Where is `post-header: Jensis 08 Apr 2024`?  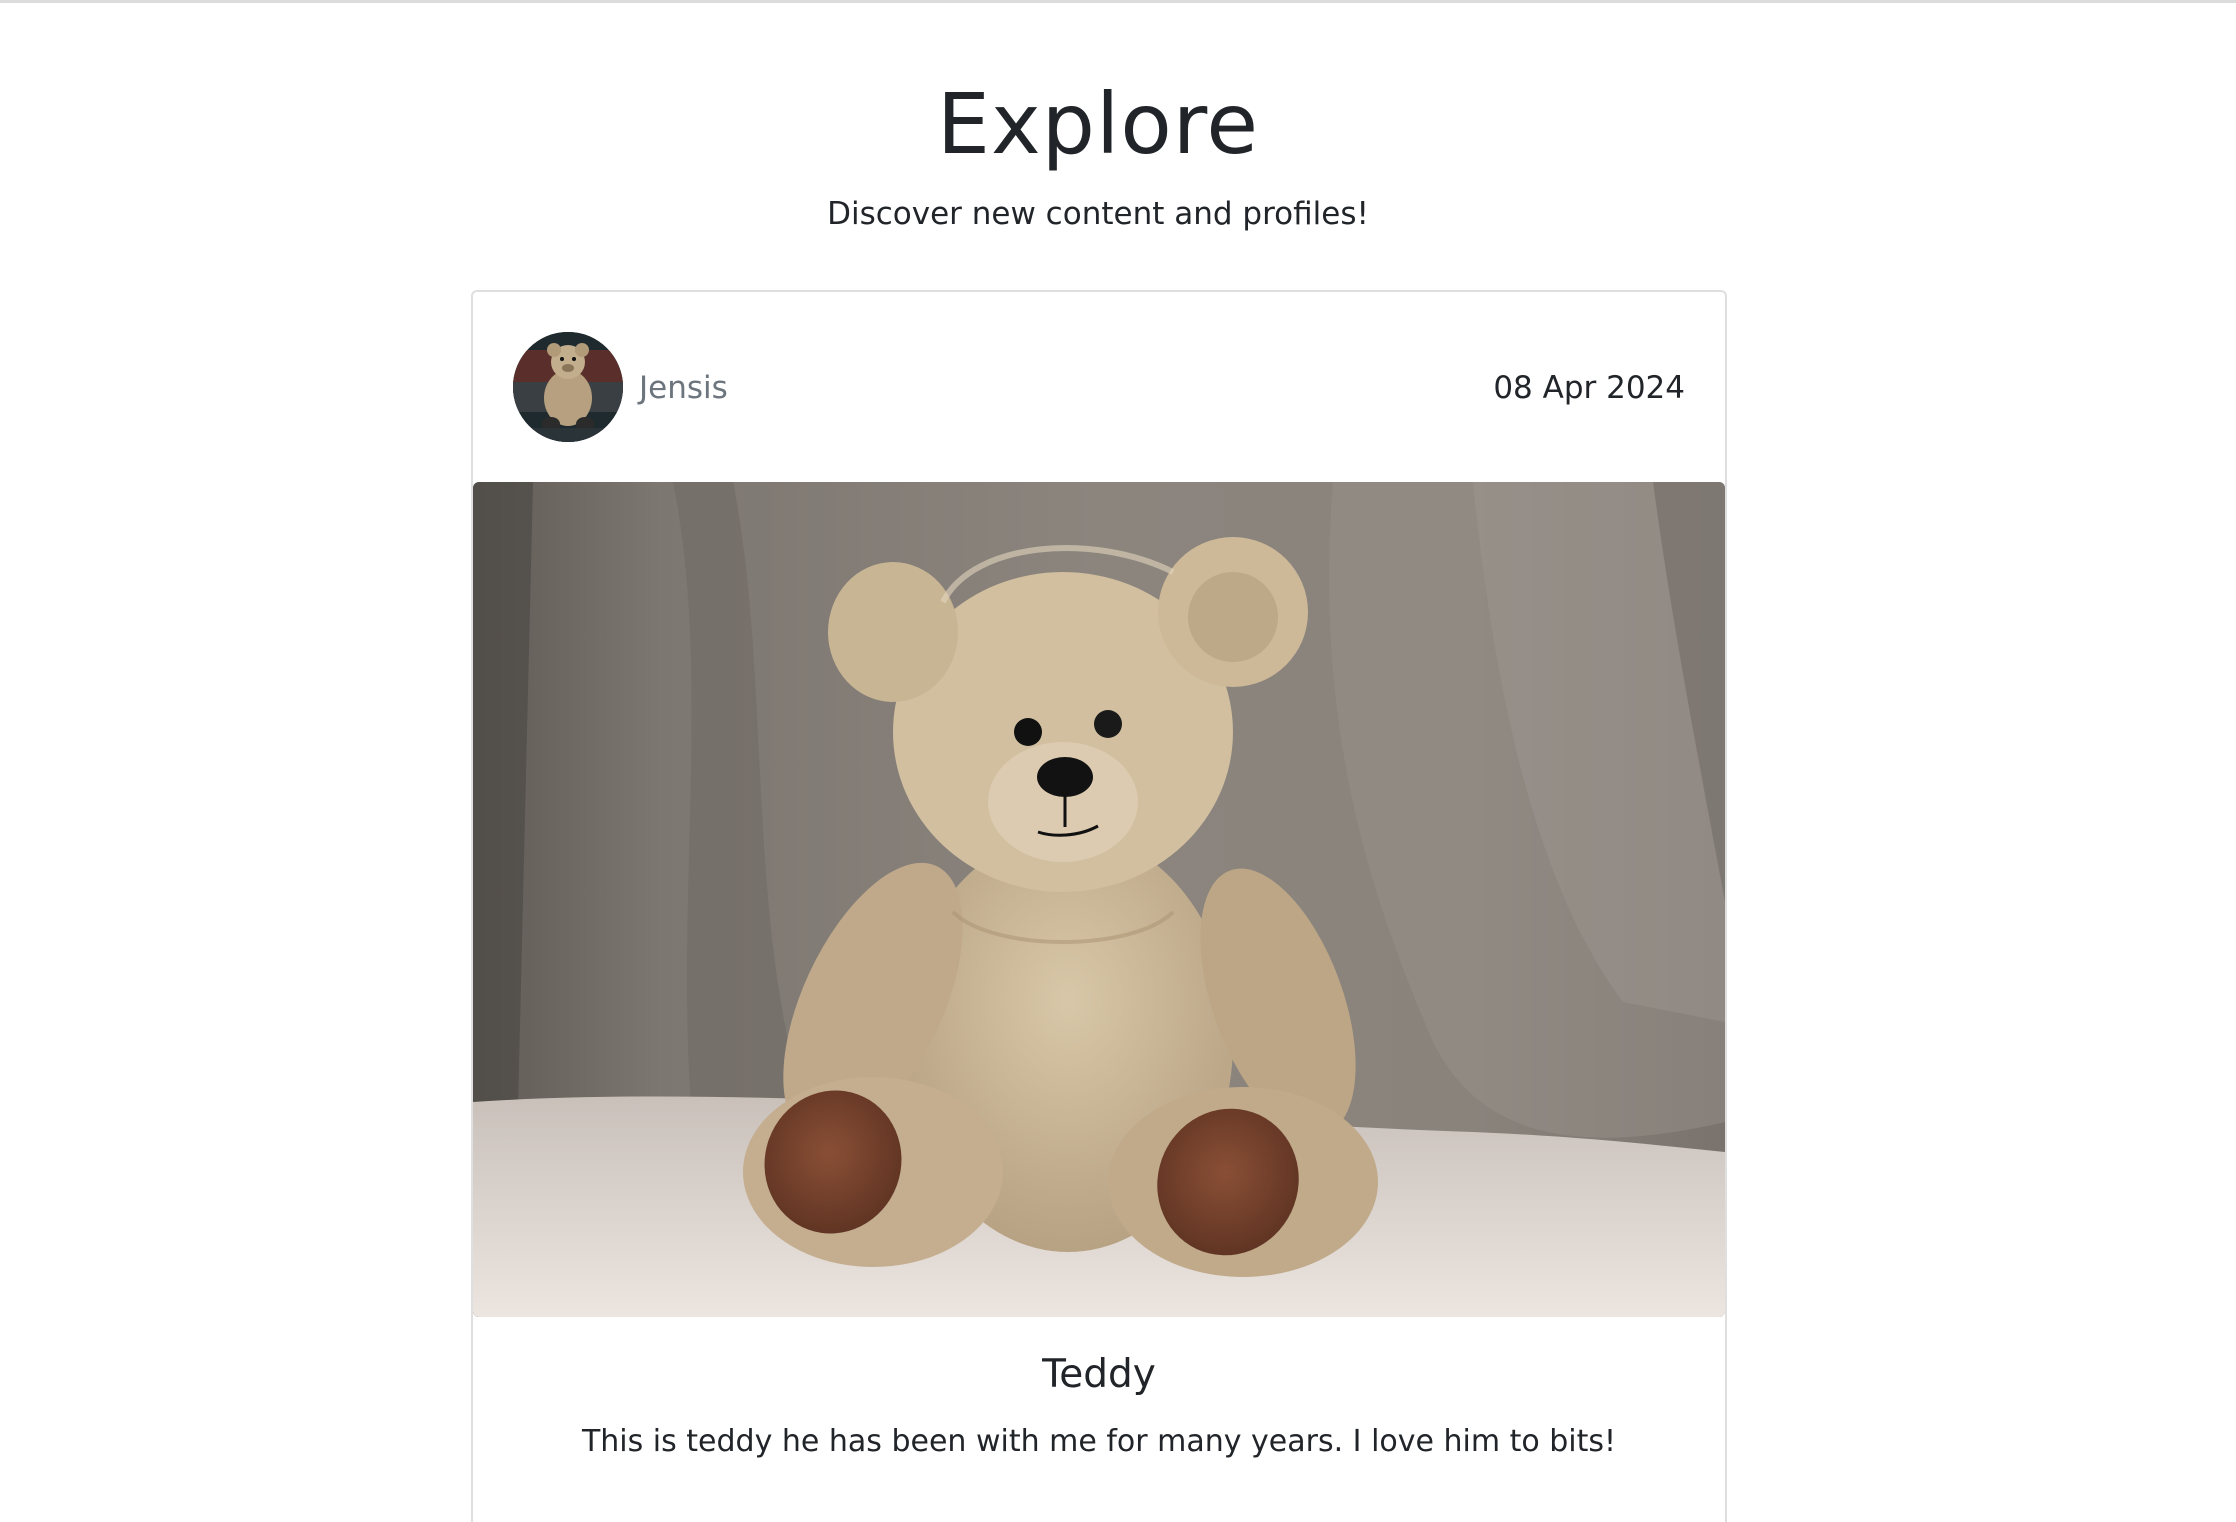 post-header: Jensis 08 Apr 2024 is located at coordinates (1099, 387).